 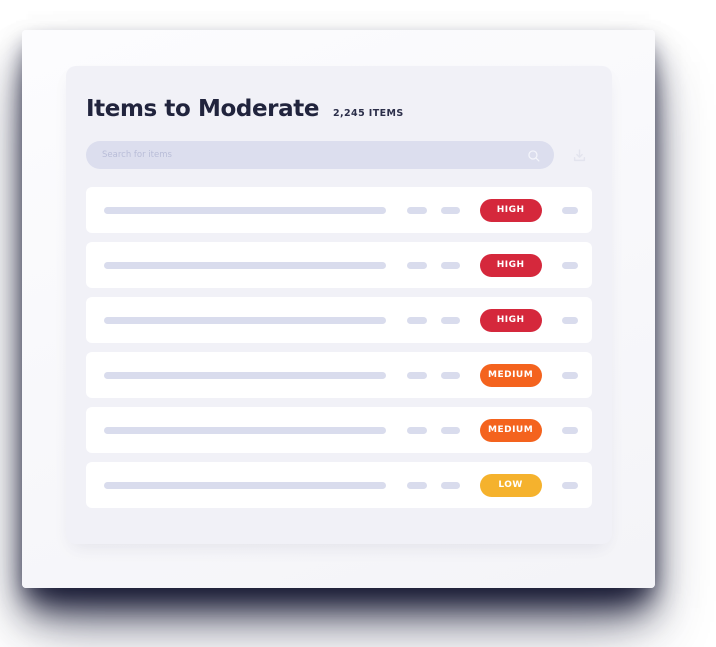 I want to click on download-icon, so click(x=579, y=155).